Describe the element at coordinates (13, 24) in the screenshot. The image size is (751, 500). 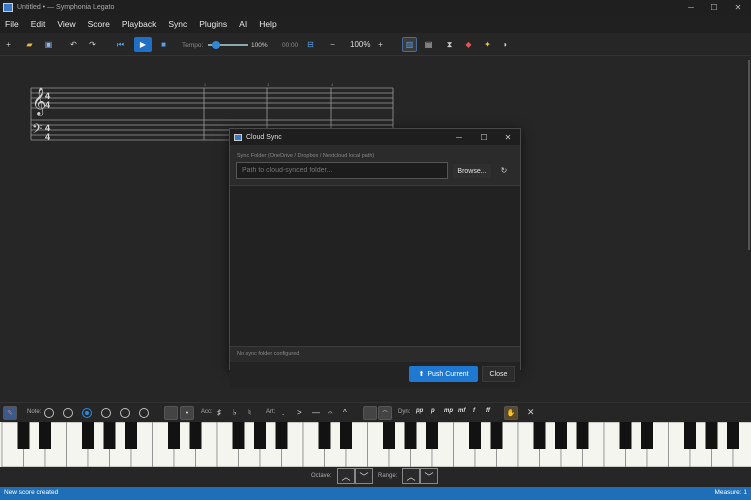
I see `menu-file: File` at that location.